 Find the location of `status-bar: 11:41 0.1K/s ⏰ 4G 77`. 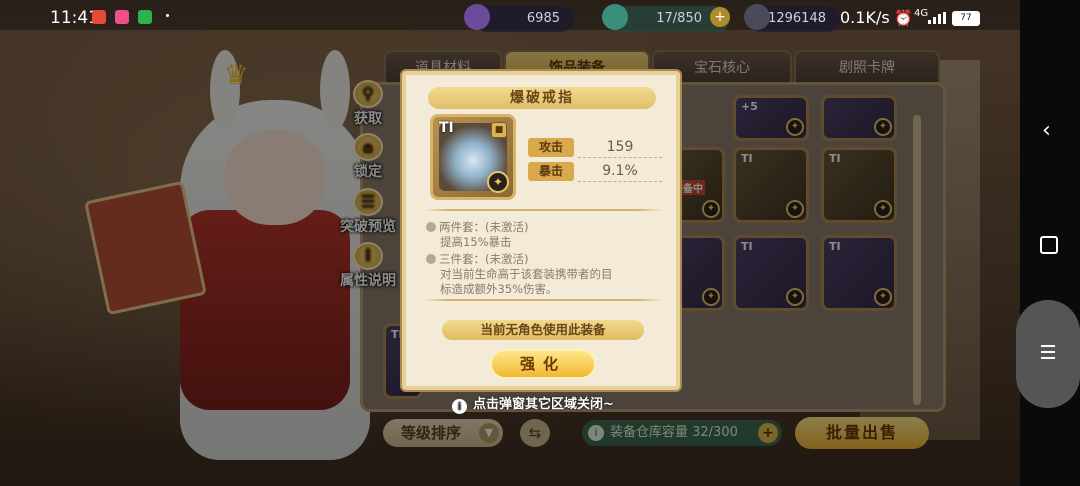

status-bar: 11:41 0.1K/s ⏰ 4G 77 is located at coordinates (540, 18).